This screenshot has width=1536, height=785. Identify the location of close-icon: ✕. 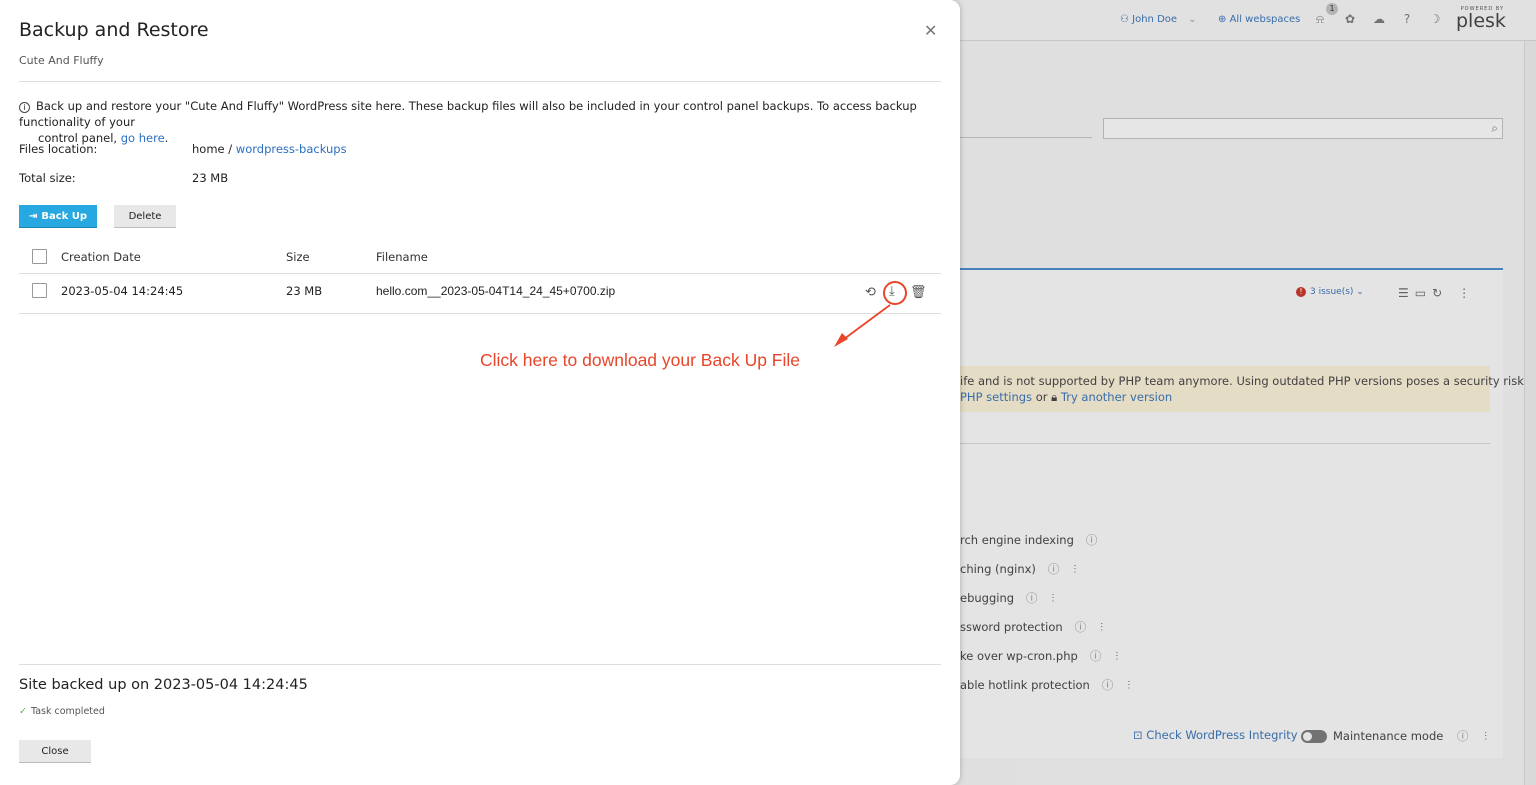
(930, 30).